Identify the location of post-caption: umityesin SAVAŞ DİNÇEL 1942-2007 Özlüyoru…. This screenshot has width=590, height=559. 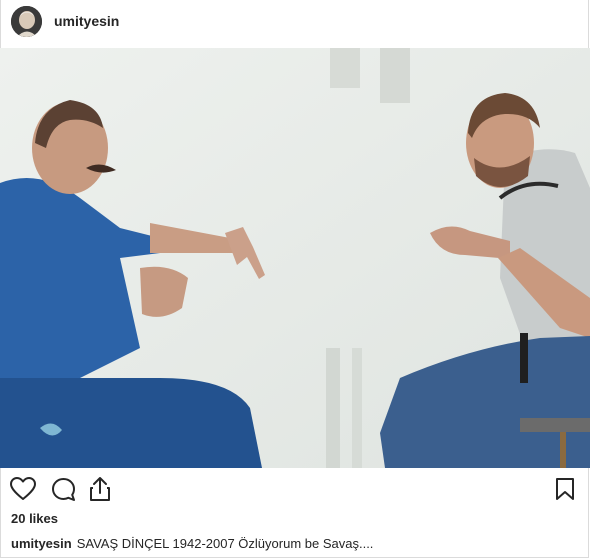
(192, 543).